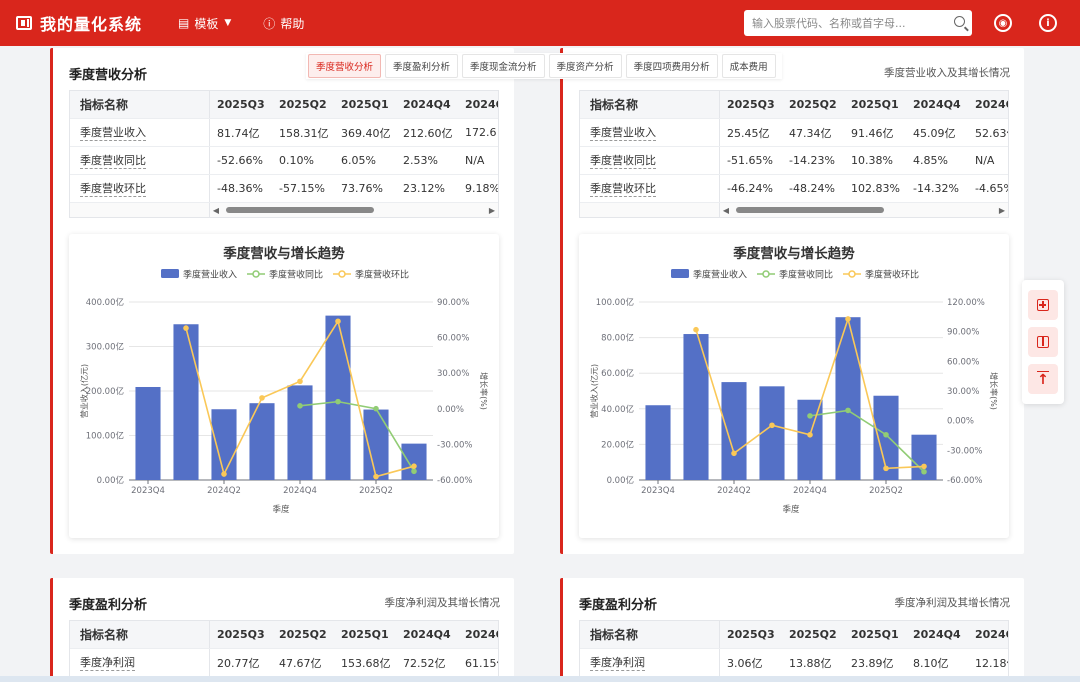  I want to click on x-tick-label: 2024Q2, so click(734, 491).